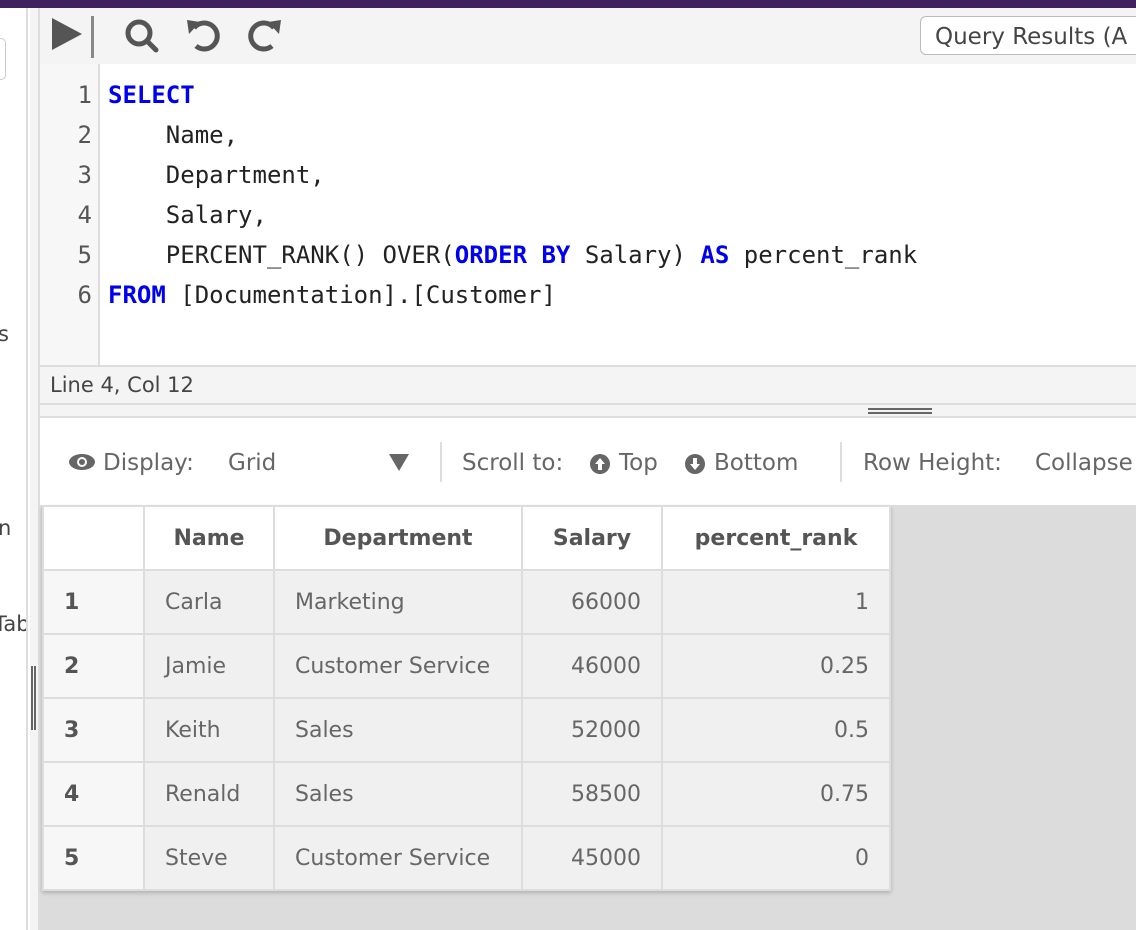 The width and height of the screenshot is (1136, 930). What do you see at coordinates (281, 255) in the screenshot?
I see `sql-text: PERCENT_RANK() OVER(` at bounding box center [281, 255].